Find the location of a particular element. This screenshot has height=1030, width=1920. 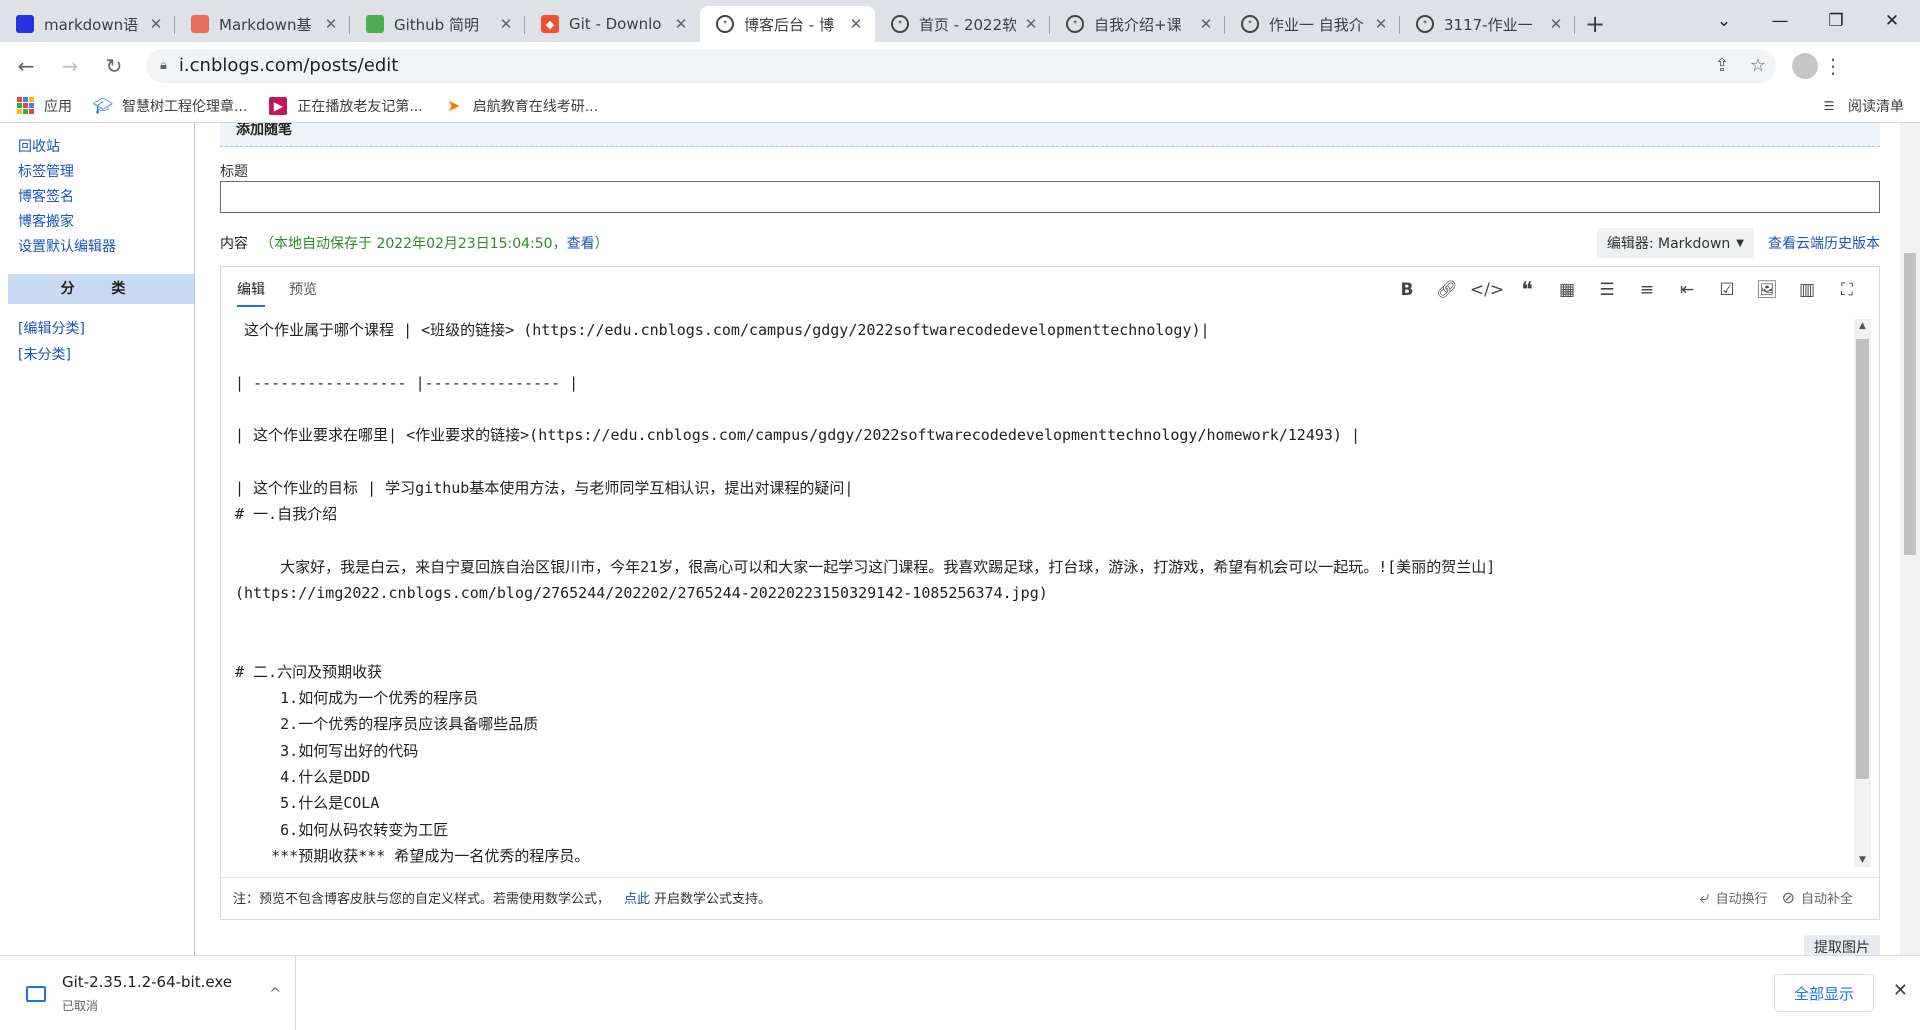

sidebar-link: 博客签名 is located at coordinates (101, 197).